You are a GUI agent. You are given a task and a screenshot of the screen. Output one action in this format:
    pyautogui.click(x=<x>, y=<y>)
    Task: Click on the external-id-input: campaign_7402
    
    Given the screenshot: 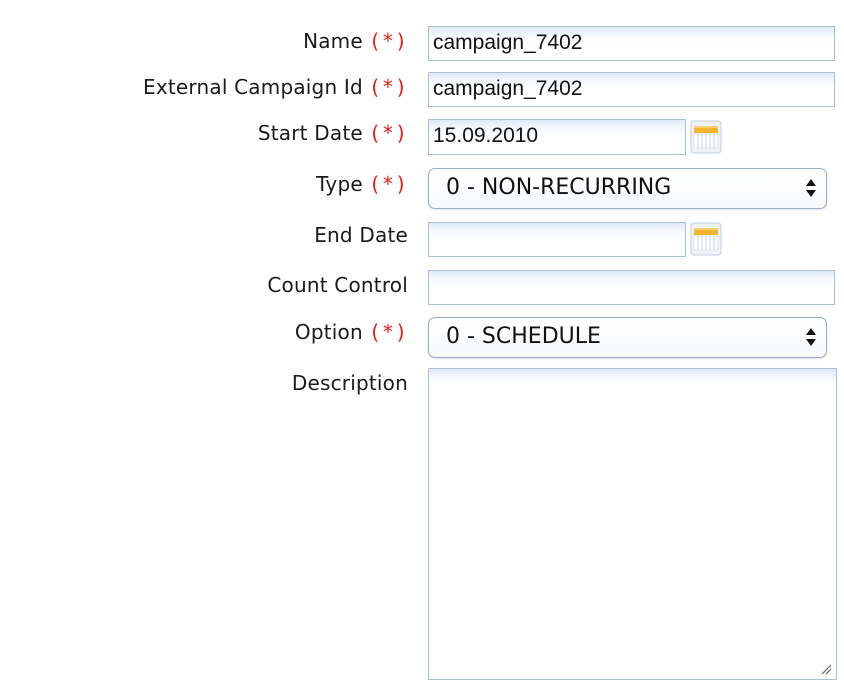 What is the action you would take?
    pyautogui.click(x=631, y=89)
    